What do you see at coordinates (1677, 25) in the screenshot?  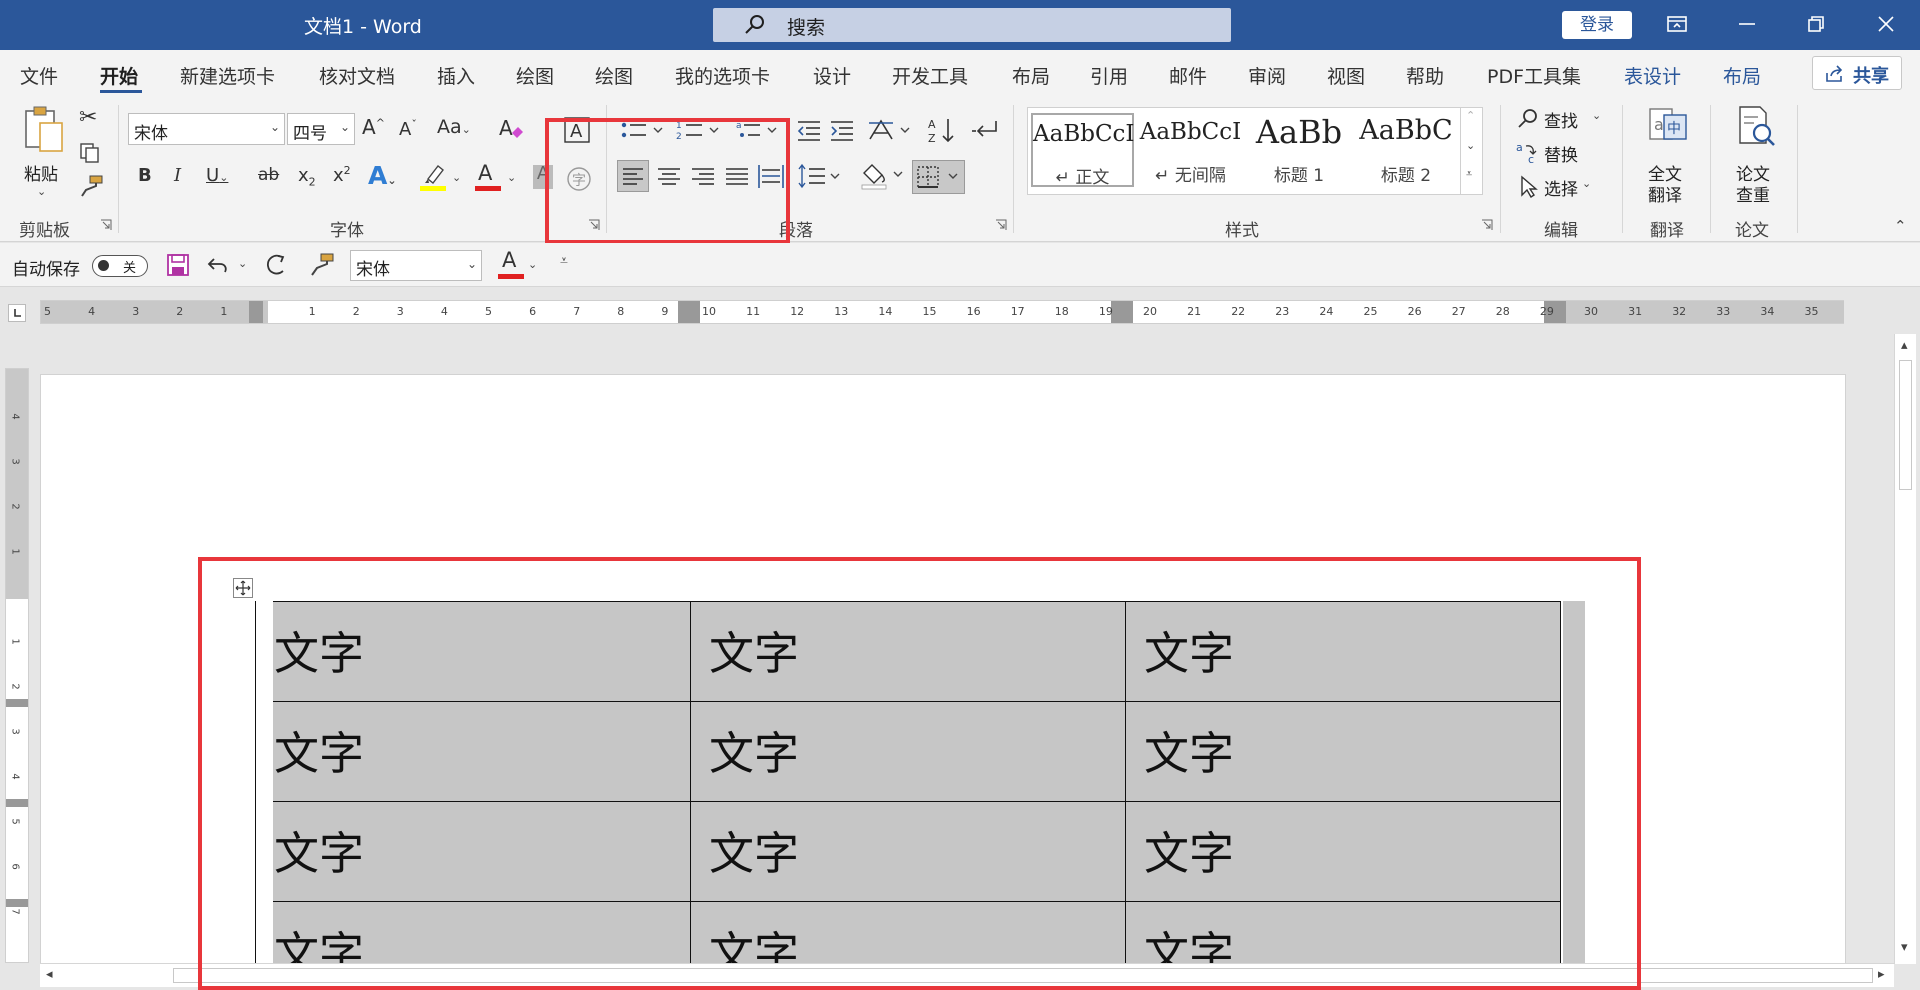 I see `ribbon-display-options-button` at bounding box center [1677, 25].